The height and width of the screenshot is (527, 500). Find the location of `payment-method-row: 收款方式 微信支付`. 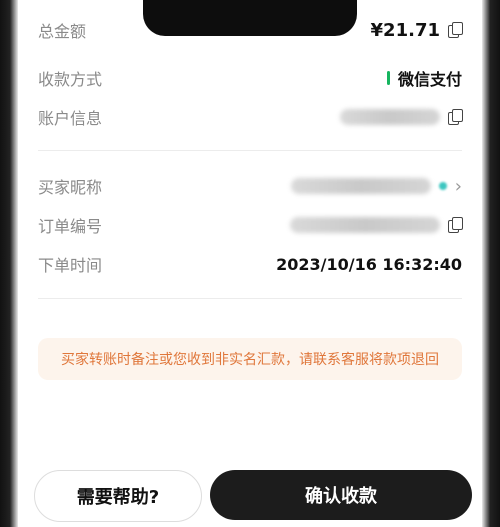

payment-method-row: 收款方式 微信支付 is located at coordinates (250, 78).